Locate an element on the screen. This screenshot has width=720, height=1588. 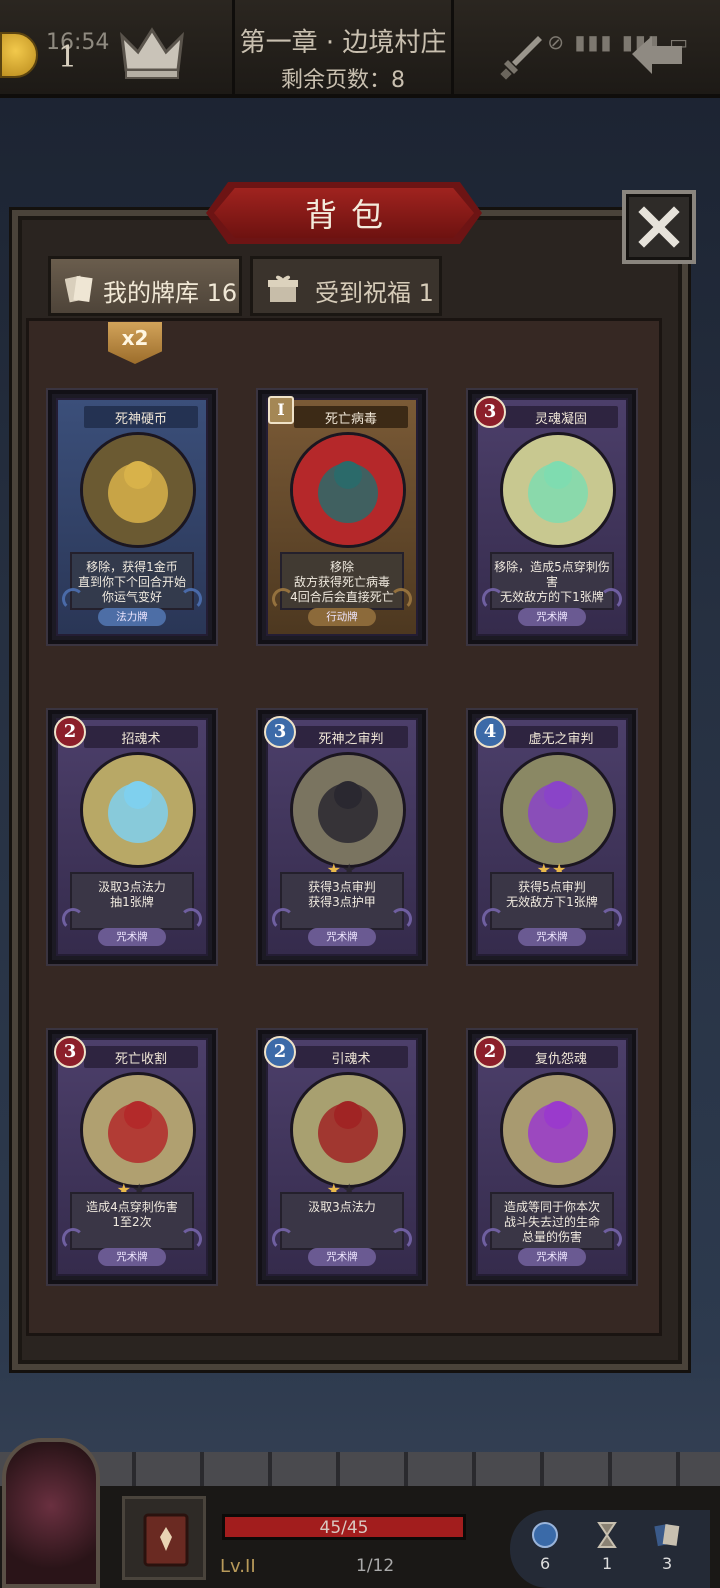
card-name: 虚无之审判 is located at coordinates (561, 739).